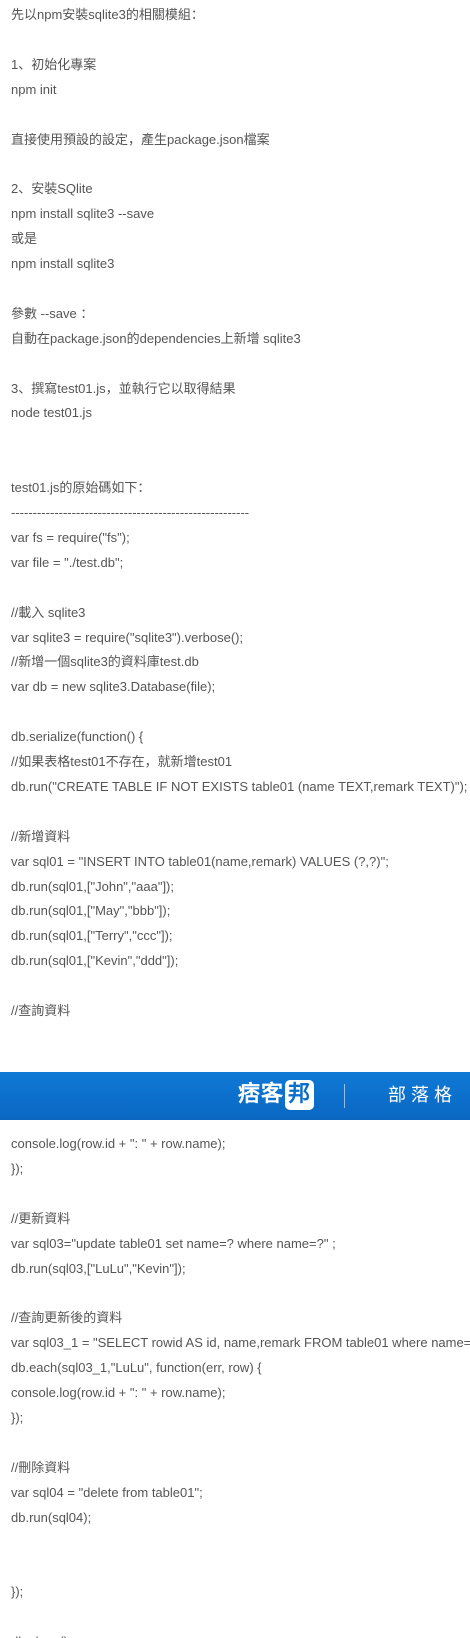  I want to click on article-line: db.run(sql01,["John","aaa"]);, so click(92, 886).